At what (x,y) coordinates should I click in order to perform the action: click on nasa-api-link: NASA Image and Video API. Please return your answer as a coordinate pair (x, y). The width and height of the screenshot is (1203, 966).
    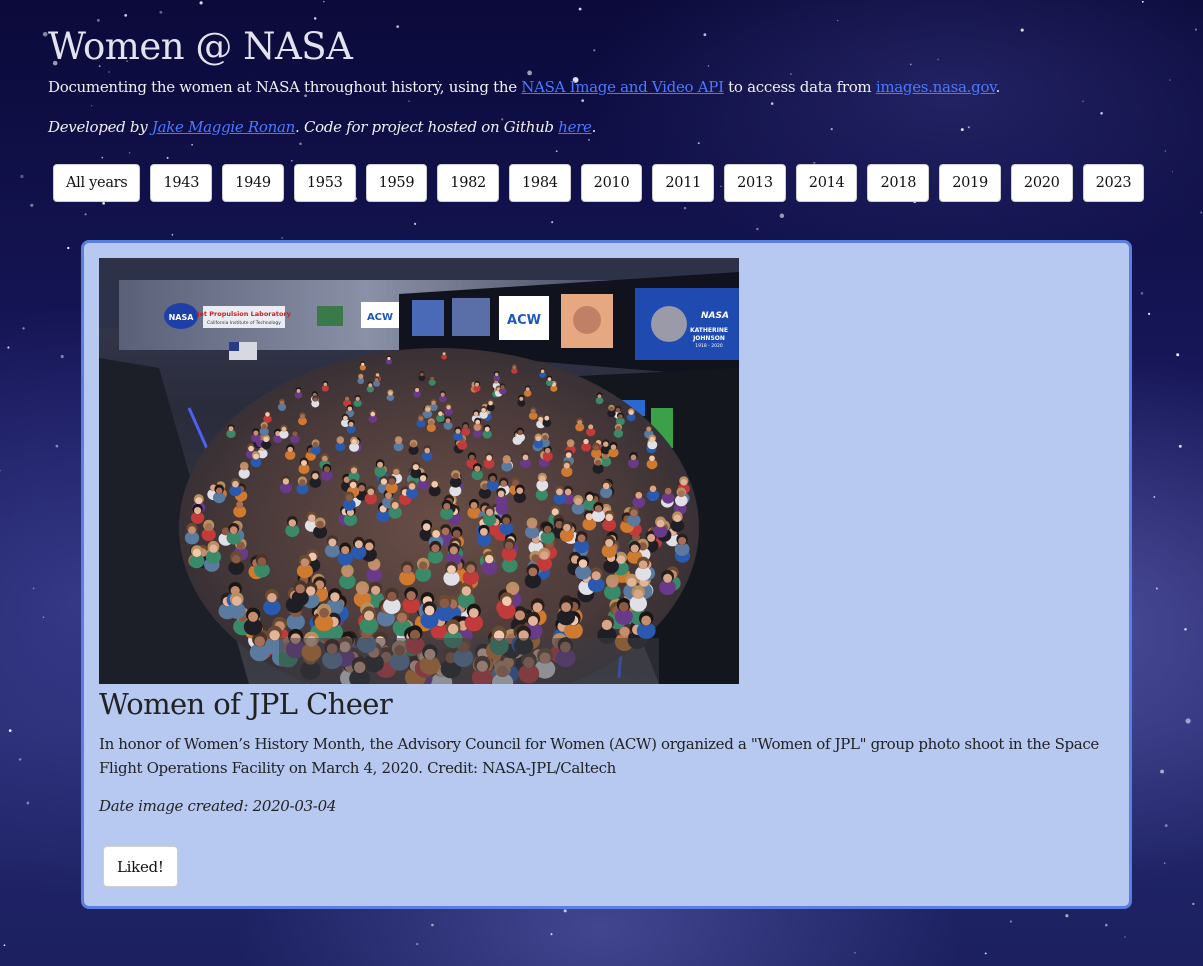
    Looking at the image, I should click on (622, 87).